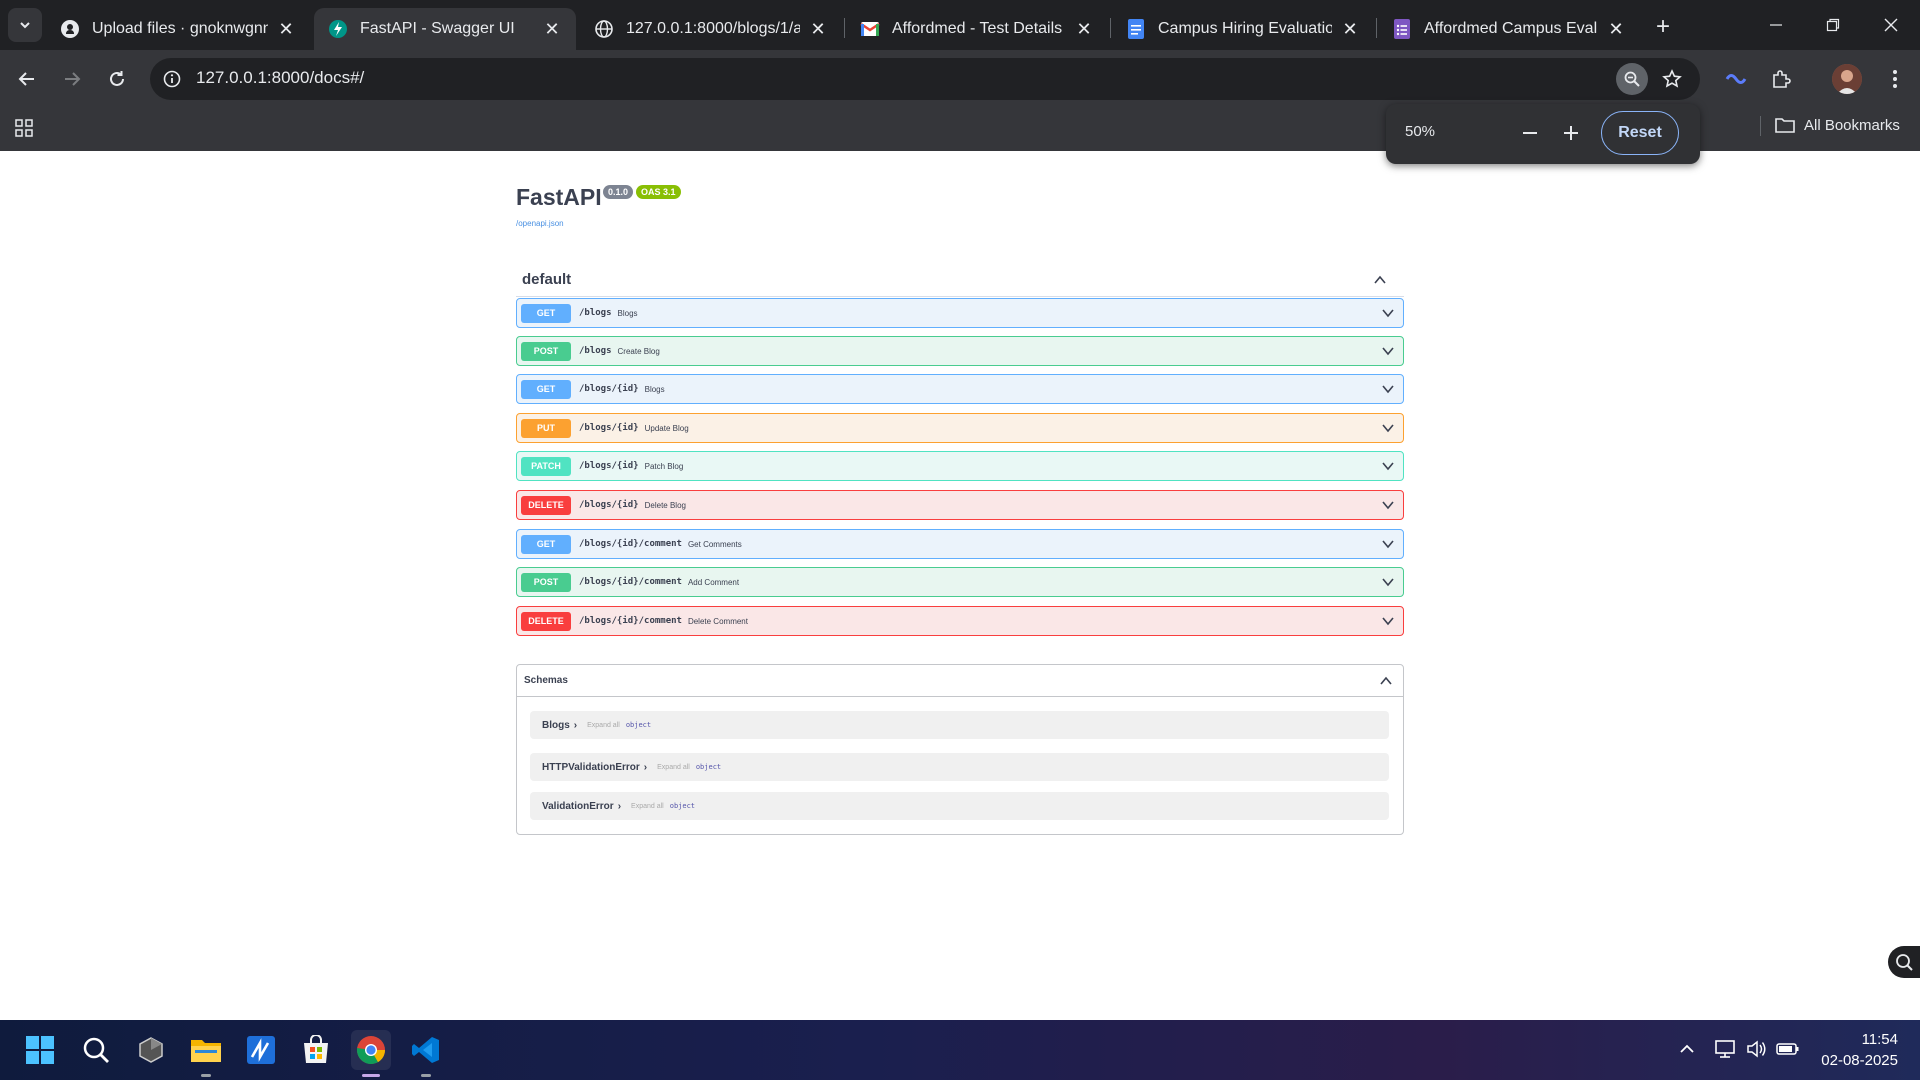 The width and height of the screenshot is (1920, 1080). I want to click on api-title: FastAPI, so click(559, 197).